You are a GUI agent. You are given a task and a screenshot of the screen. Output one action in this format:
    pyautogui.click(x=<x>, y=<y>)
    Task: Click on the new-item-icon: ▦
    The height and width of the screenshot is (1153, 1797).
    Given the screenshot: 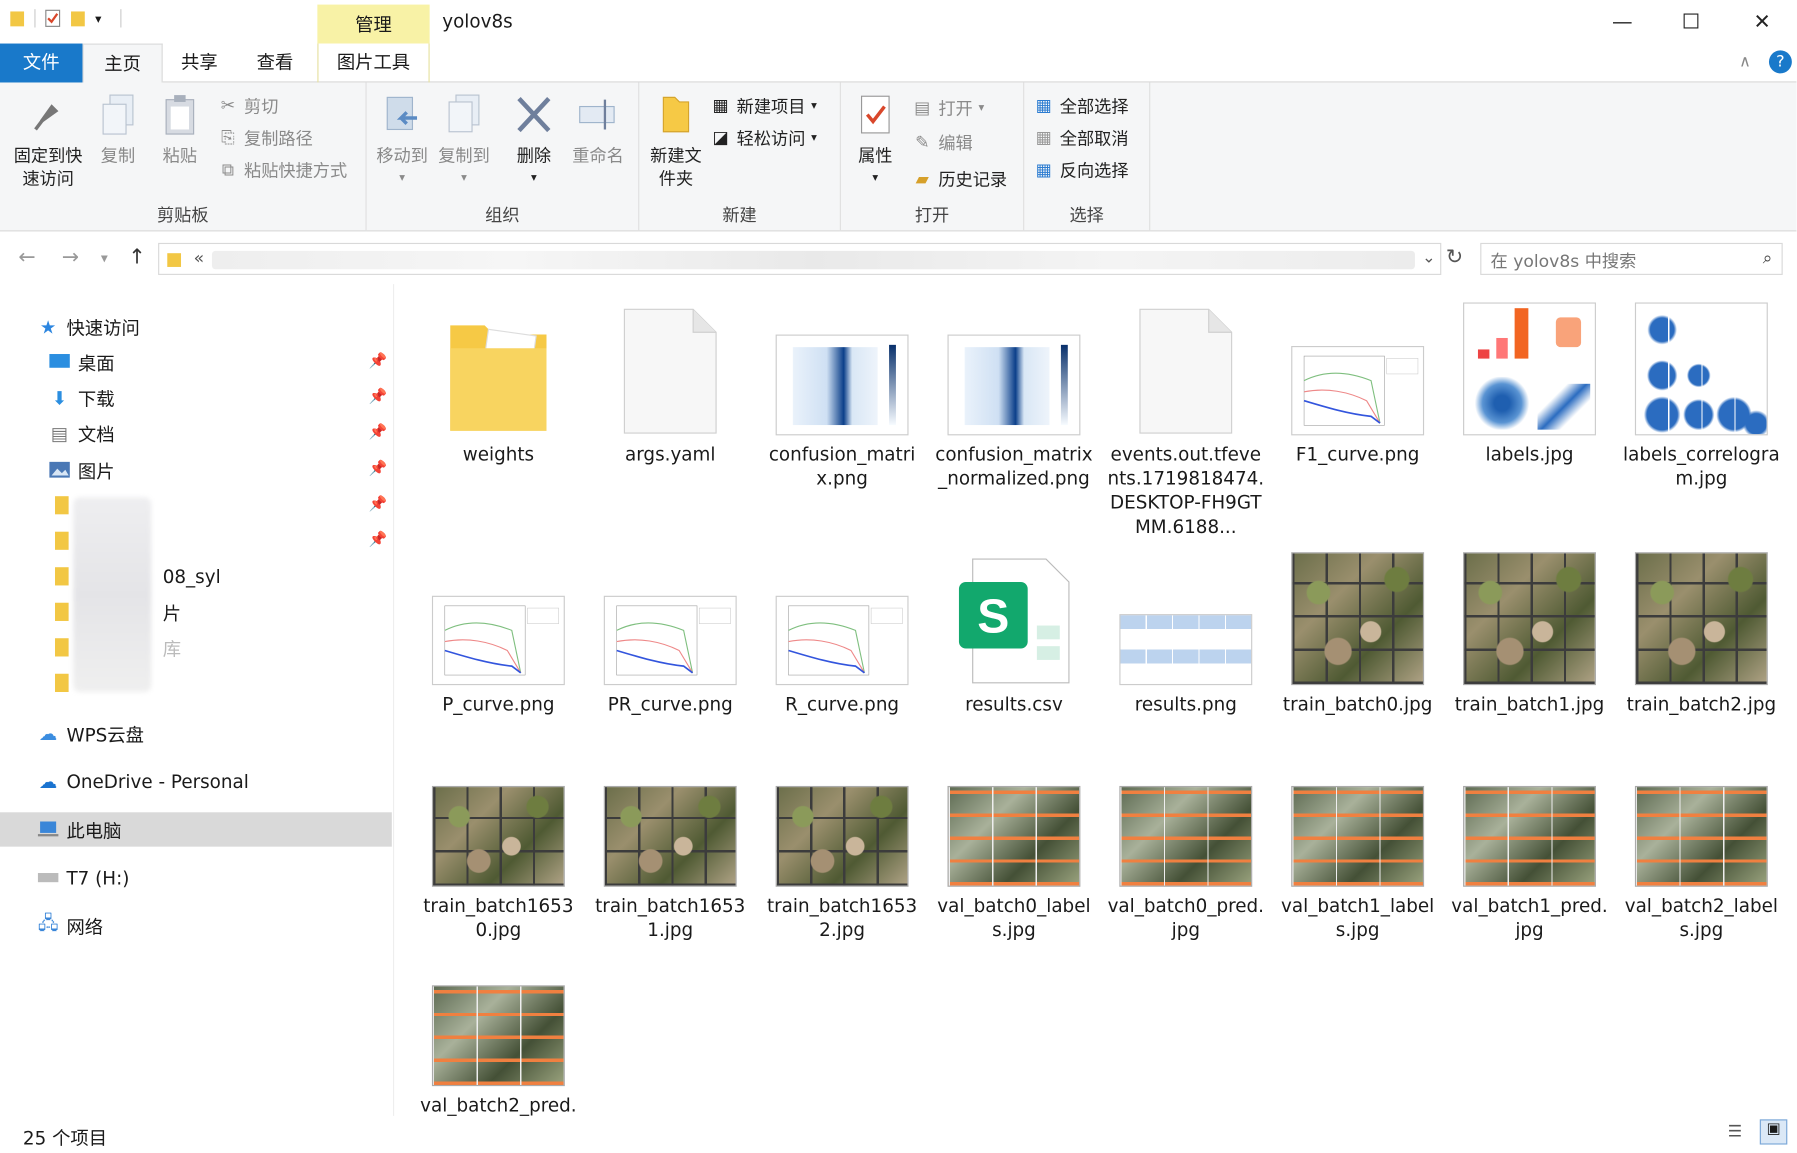 What is the action you would take?
    pyautogui.click(x=720, y=105)
    